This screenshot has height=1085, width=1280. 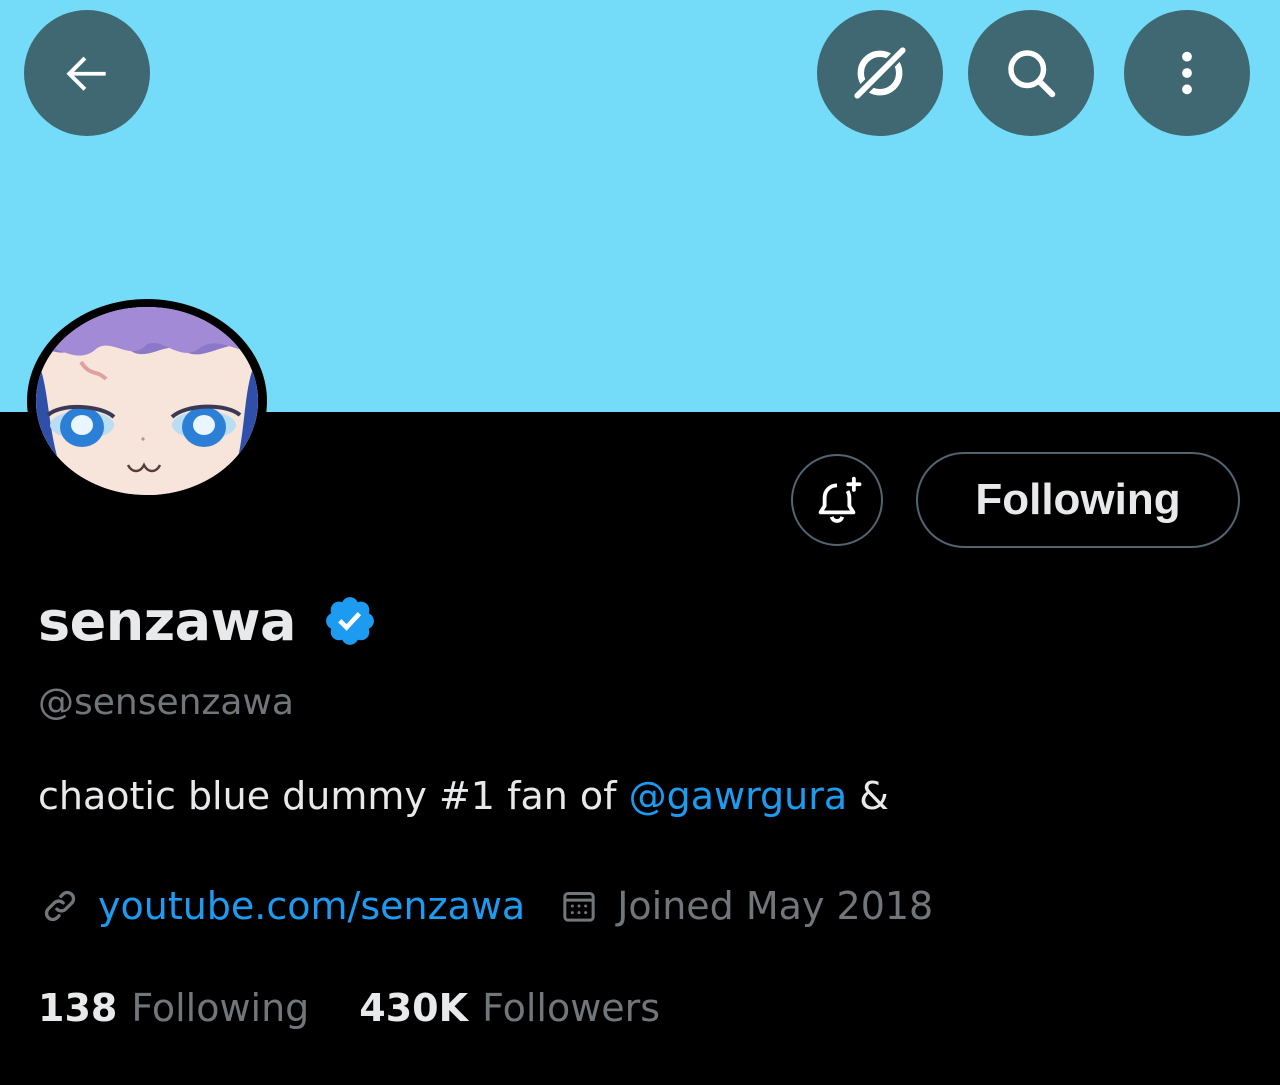 What do you see at coordinates (311, 906) in the screenshot?
I see `website-link: youtube.com/senzawa` at bounding box center [311, 906].